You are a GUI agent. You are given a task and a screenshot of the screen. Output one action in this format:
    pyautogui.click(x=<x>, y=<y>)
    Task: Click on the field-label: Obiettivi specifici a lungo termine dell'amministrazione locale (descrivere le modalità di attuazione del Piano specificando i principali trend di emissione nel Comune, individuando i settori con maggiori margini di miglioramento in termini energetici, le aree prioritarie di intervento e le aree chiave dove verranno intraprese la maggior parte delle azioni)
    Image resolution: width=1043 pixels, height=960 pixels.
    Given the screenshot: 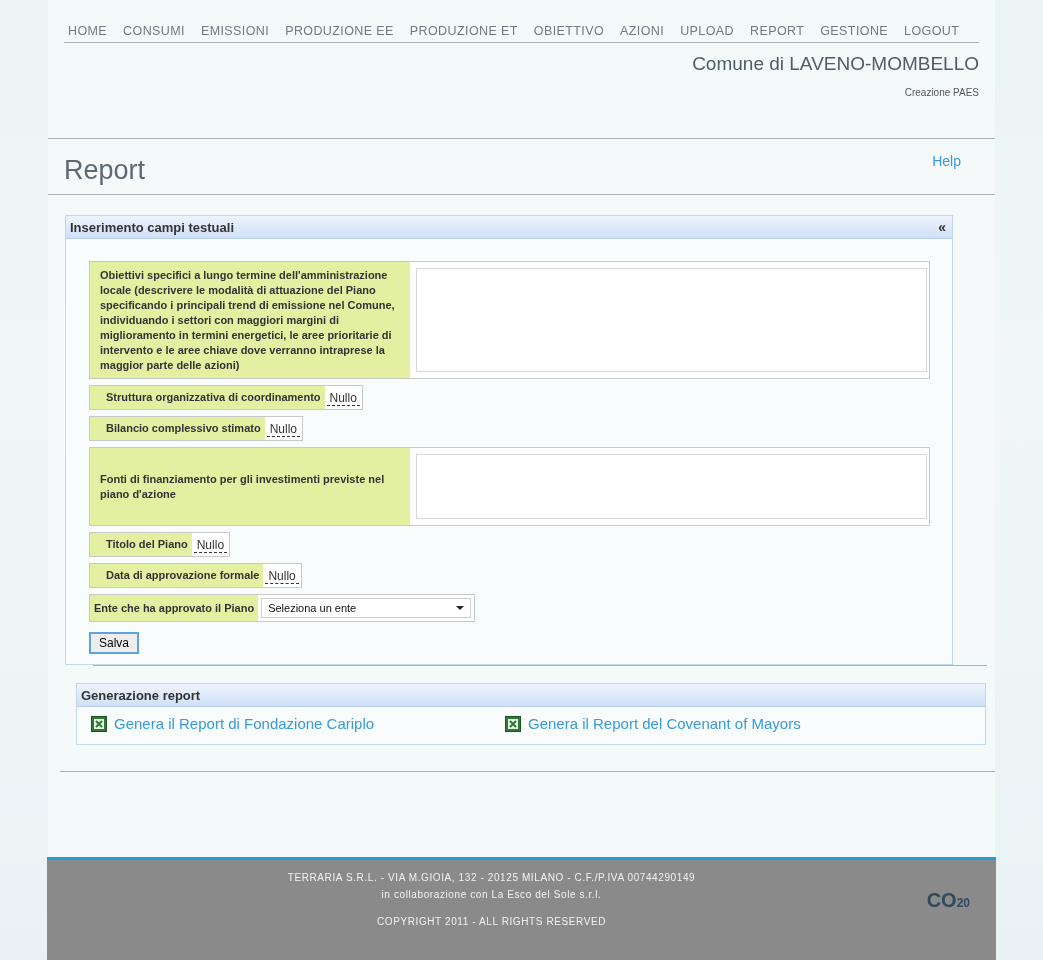 What is the action you would take?
    pyautogui.click(x=250, y=320)
    